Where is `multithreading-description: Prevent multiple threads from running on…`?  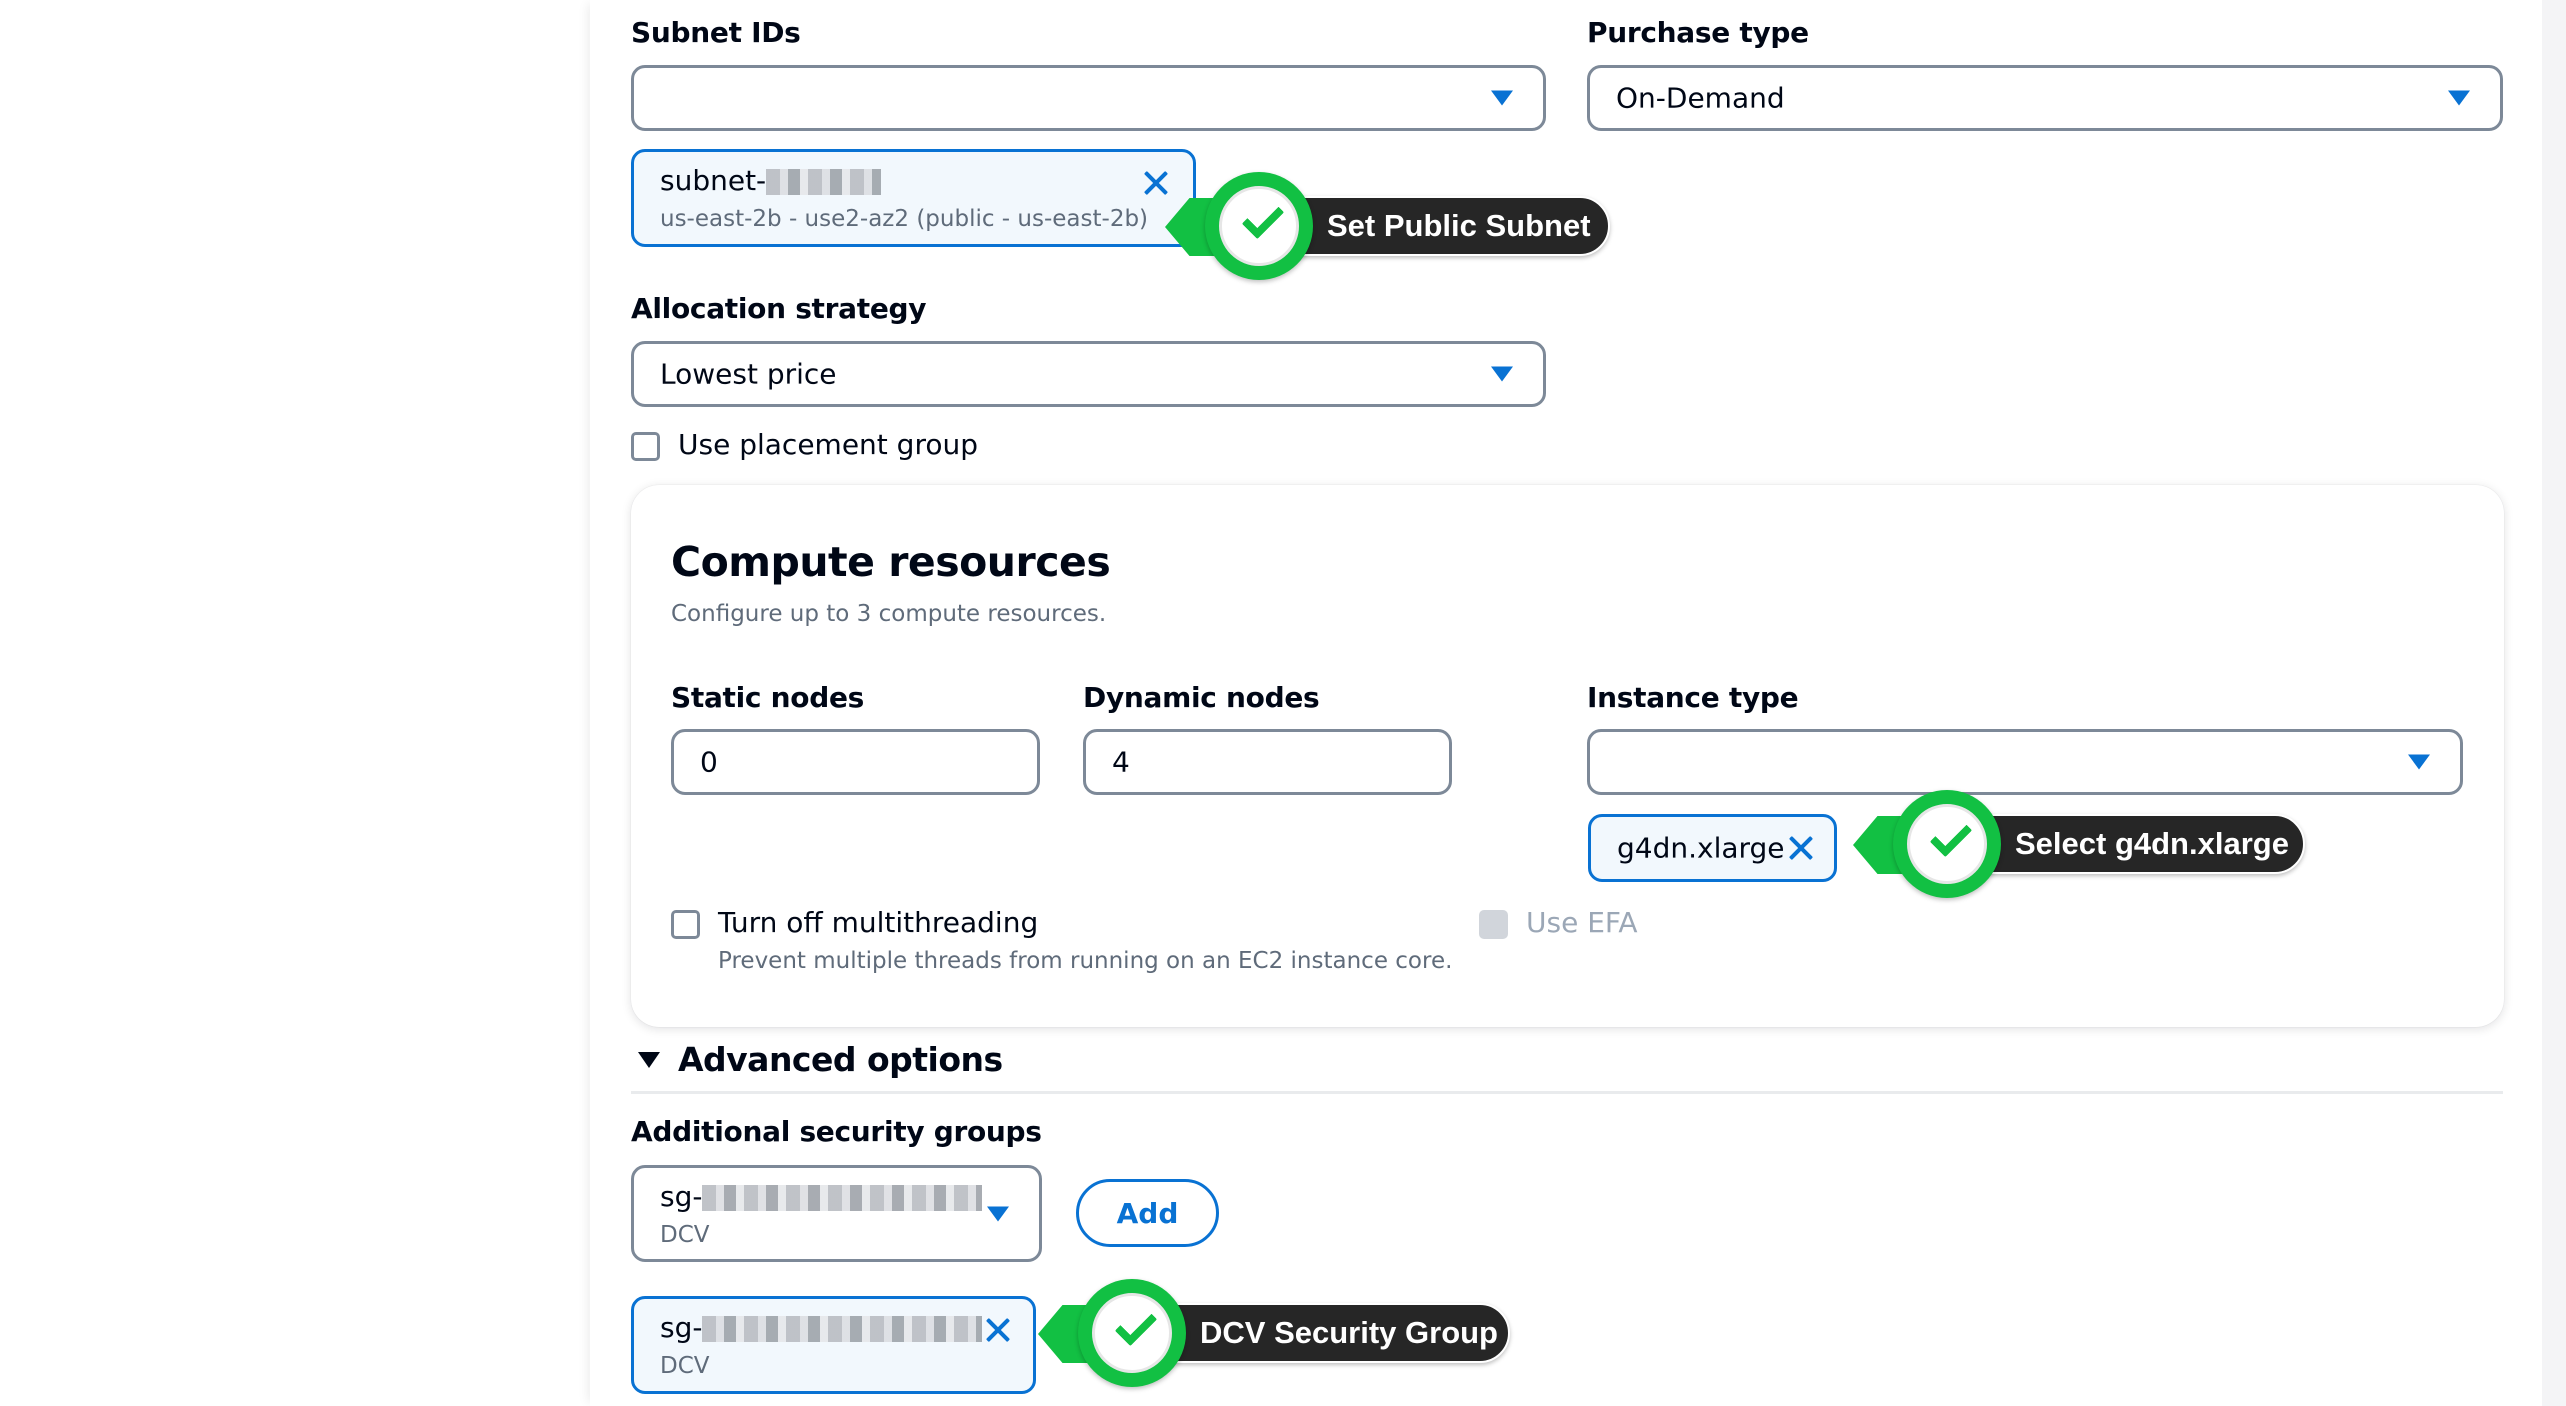 multithreading-description: Prevent multiple threads from running on… is located at coordinates (1085, 961).